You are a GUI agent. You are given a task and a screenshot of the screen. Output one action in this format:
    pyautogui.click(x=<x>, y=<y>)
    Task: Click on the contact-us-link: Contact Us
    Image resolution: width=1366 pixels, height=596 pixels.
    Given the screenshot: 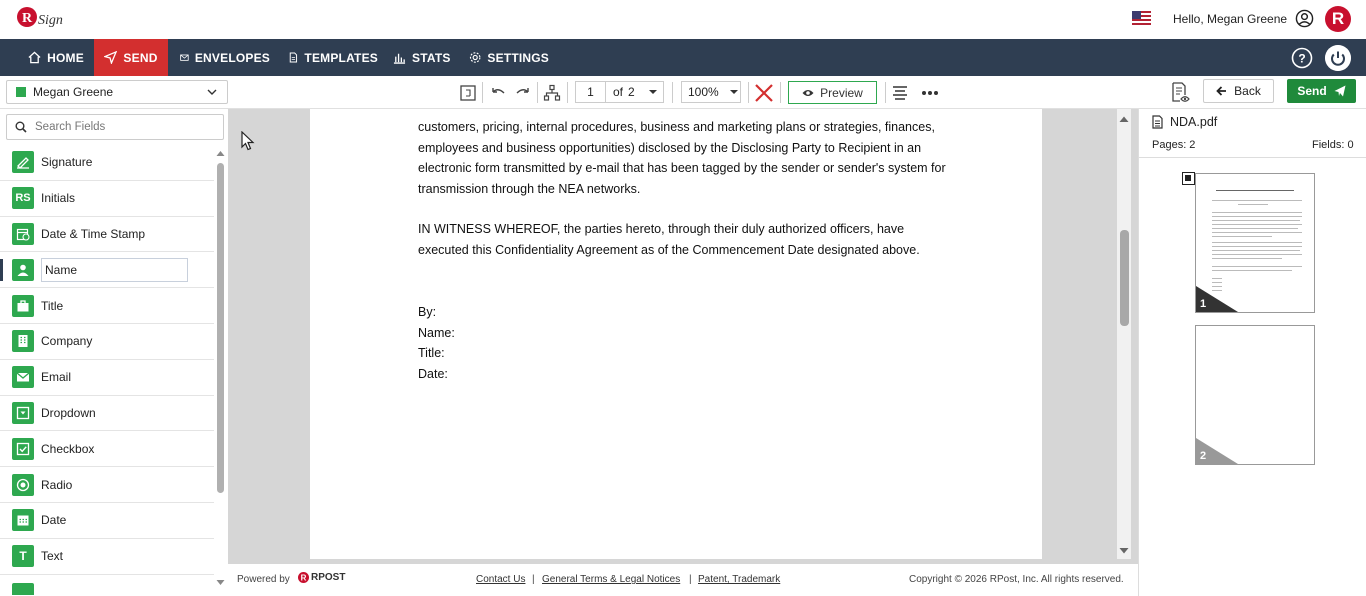 What is the action you would take?
    pyautogui.click(x=500, y=579)
    